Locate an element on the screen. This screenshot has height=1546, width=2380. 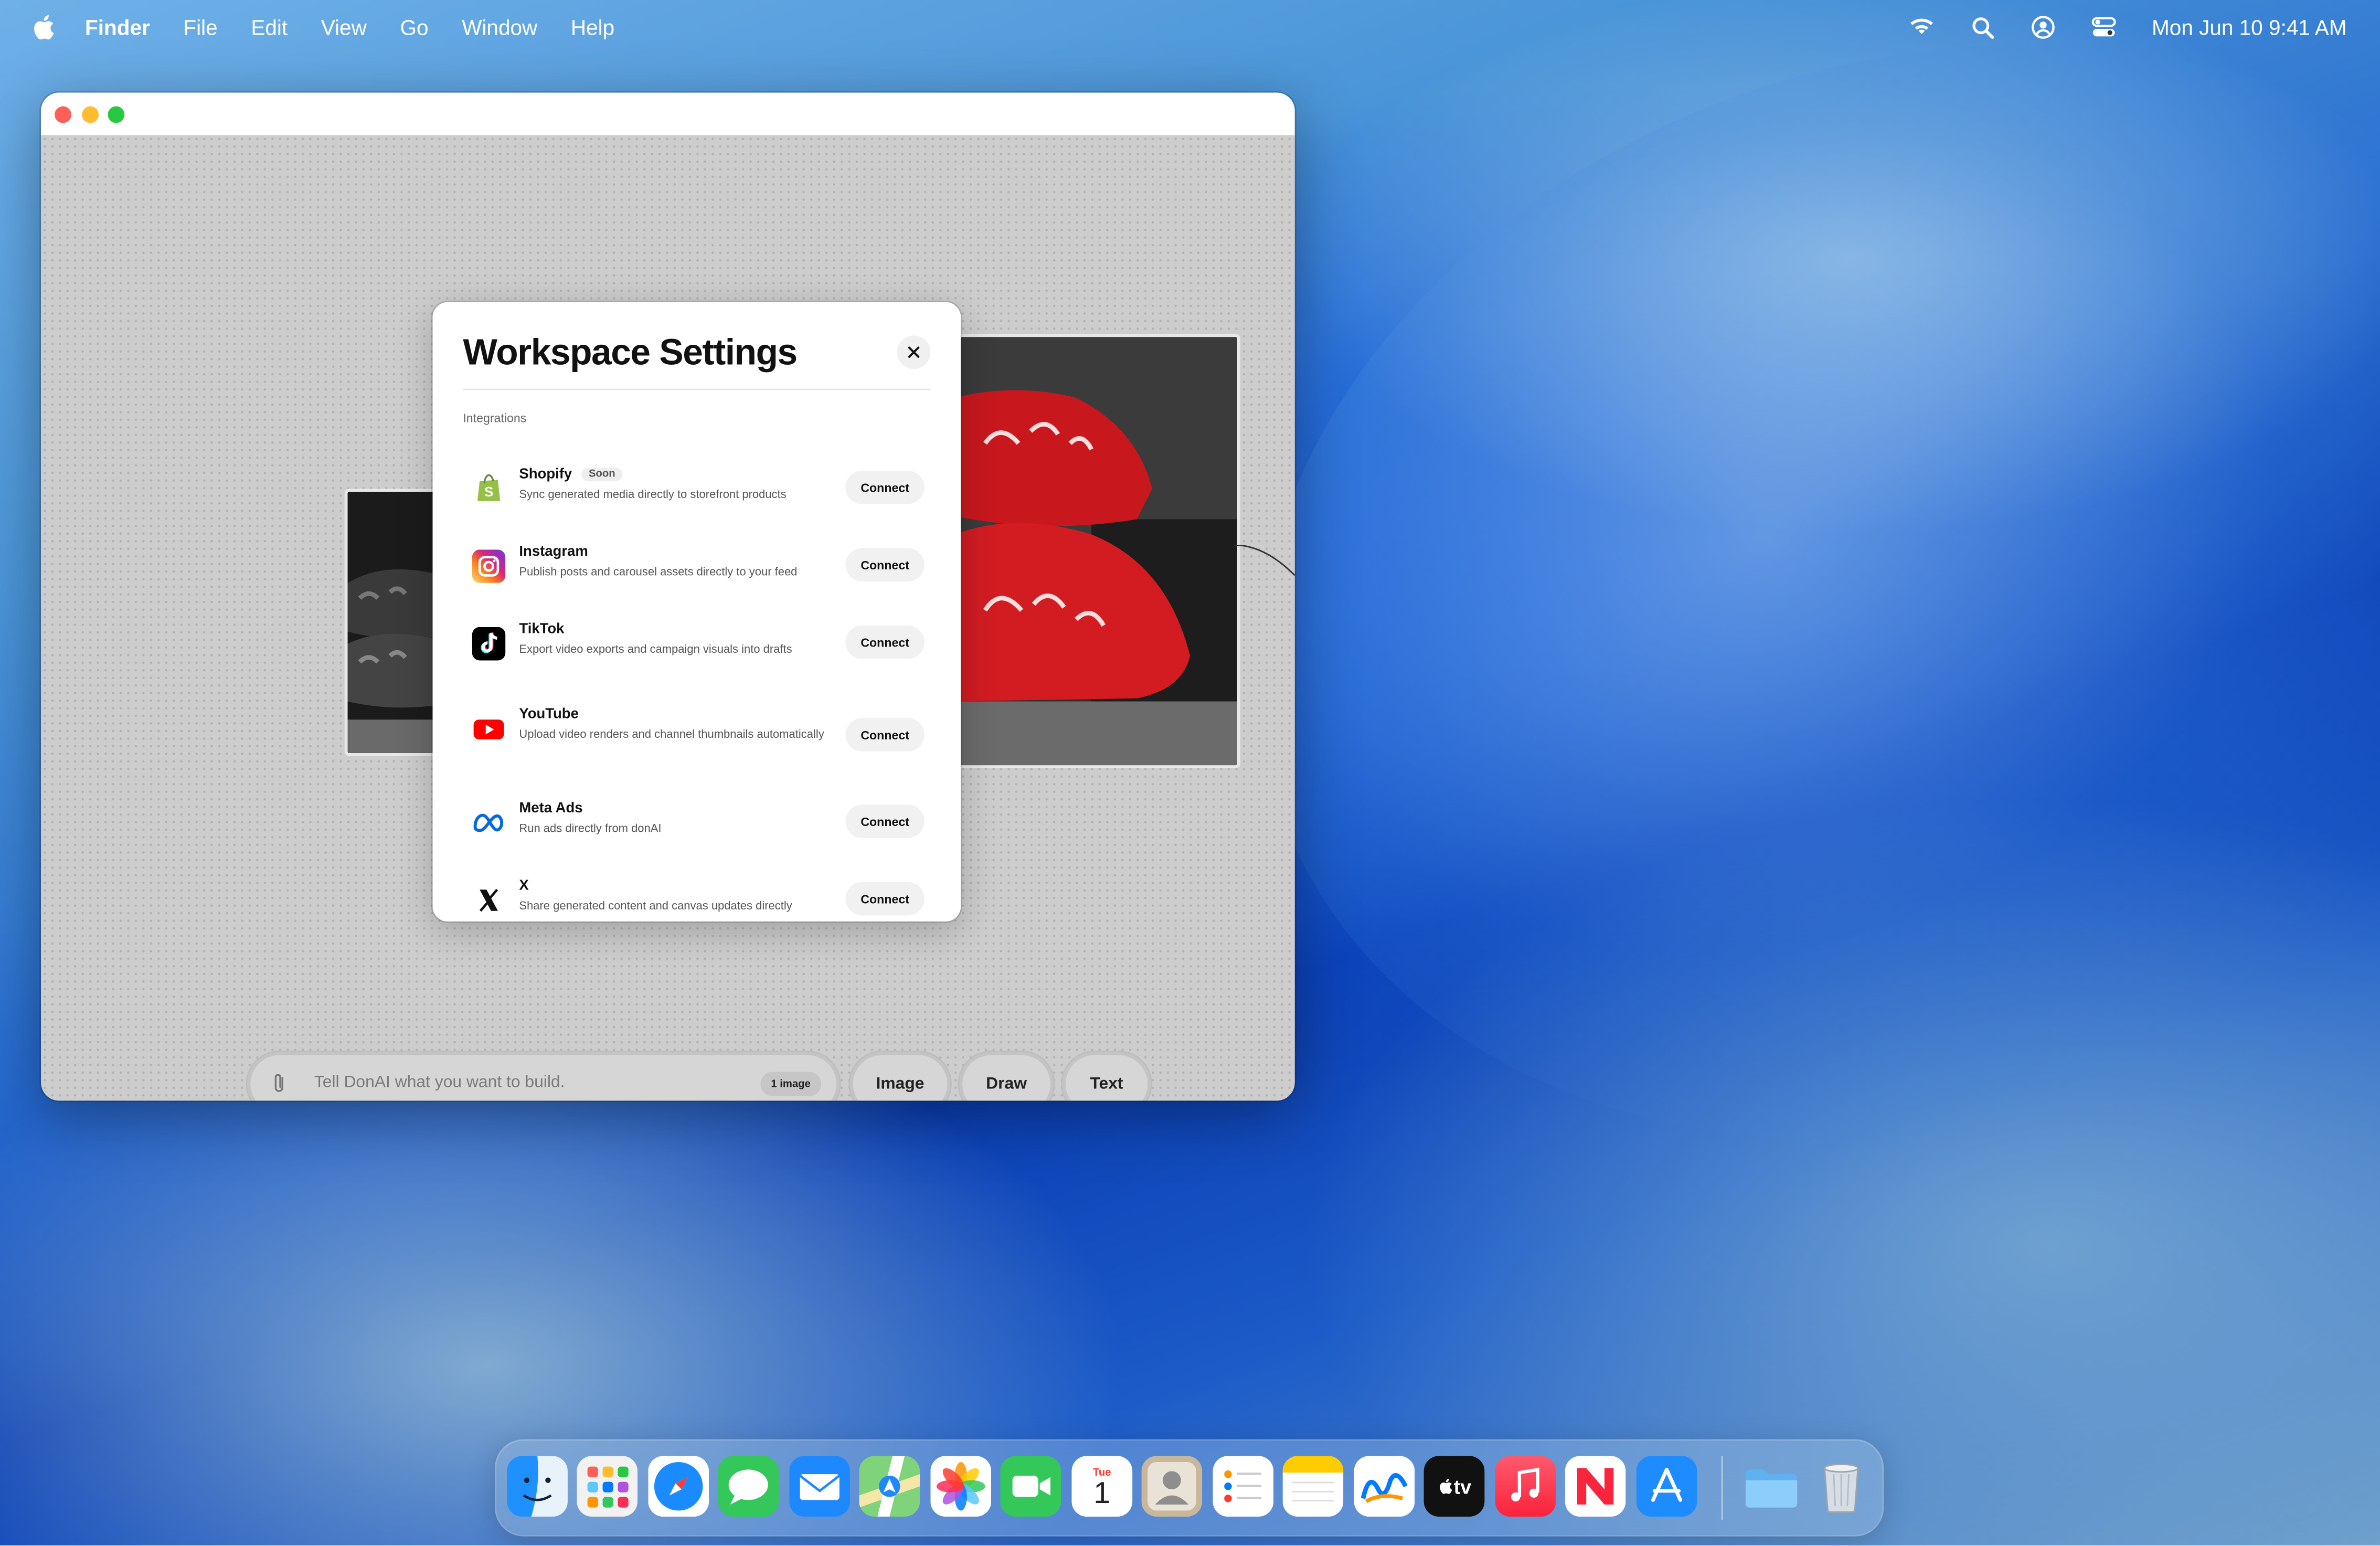
svg-text: S is located at coordinates (488, 492).